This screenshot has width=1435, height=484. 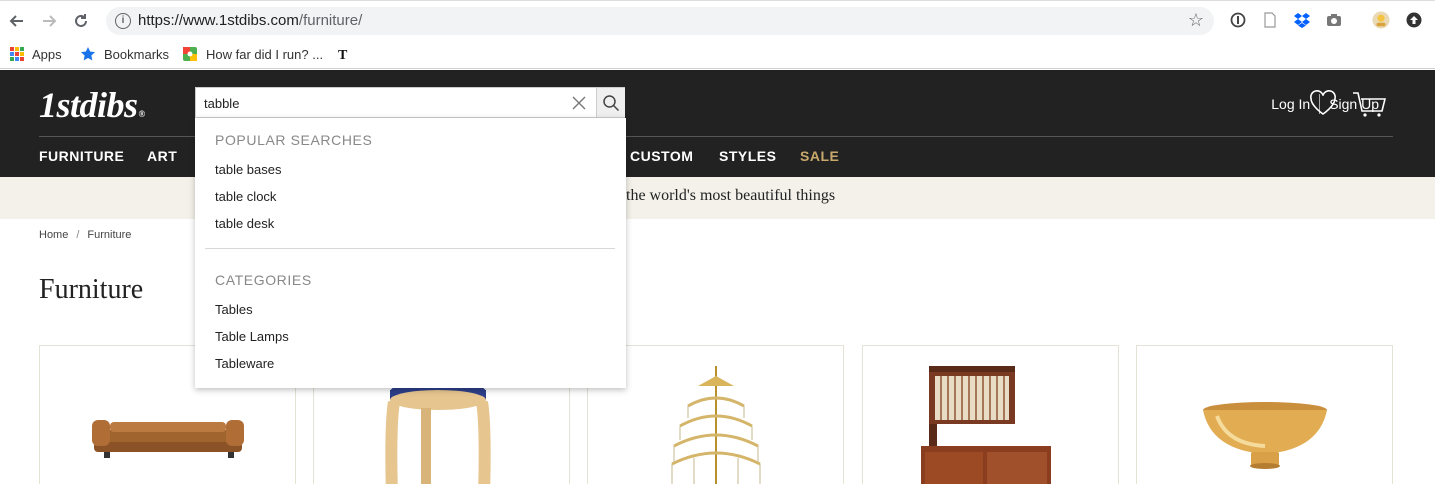 What do you see at coordinates (190, 54) in the screenshot?
I see `map-favicon-icon` at bounding box center [190, 54].